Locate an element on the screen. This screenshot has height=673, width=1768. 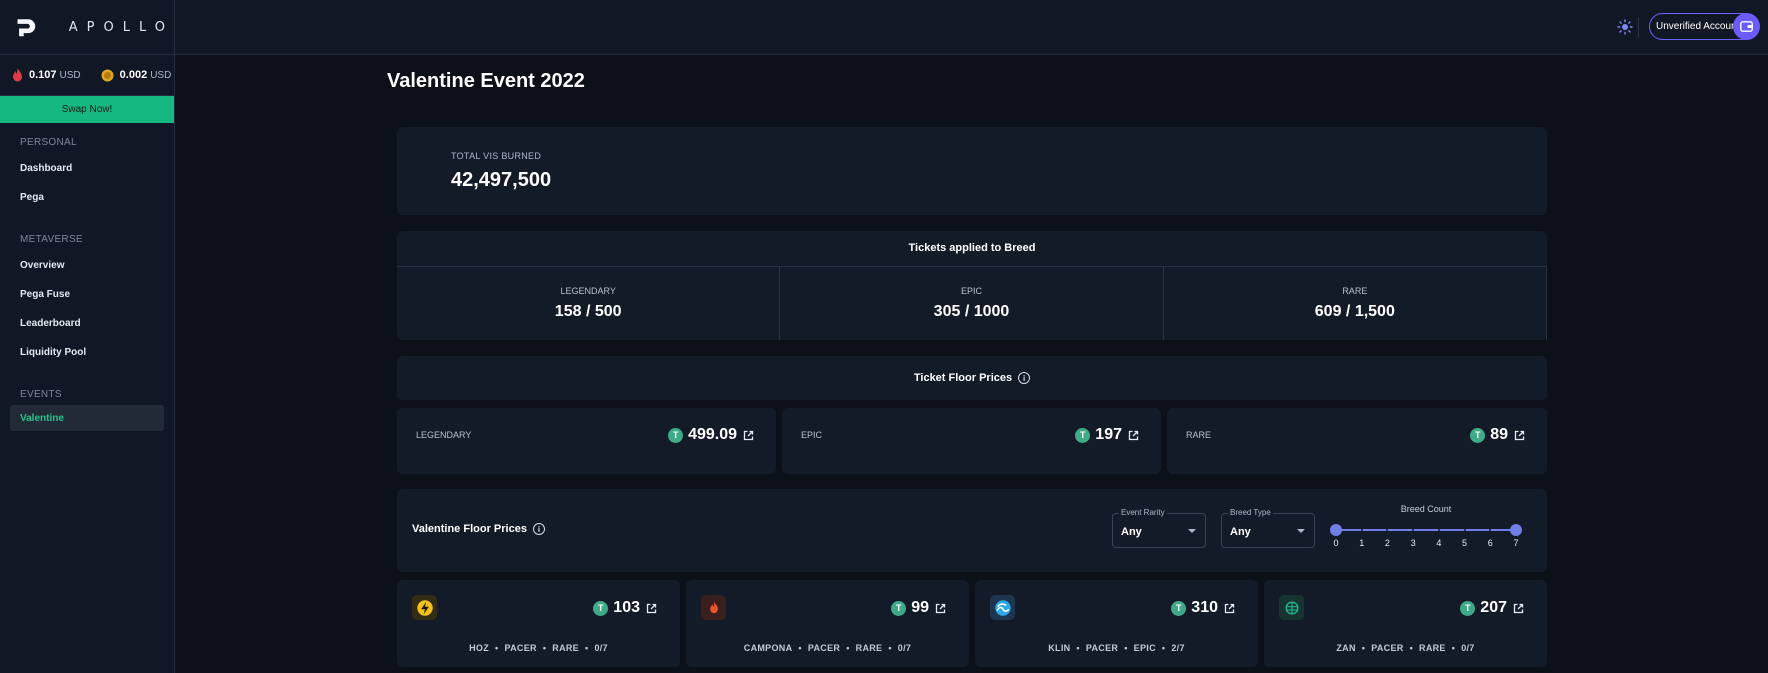
ticket-floor-header: Ticket Floor Prices i is located at coordinates (972, 378).